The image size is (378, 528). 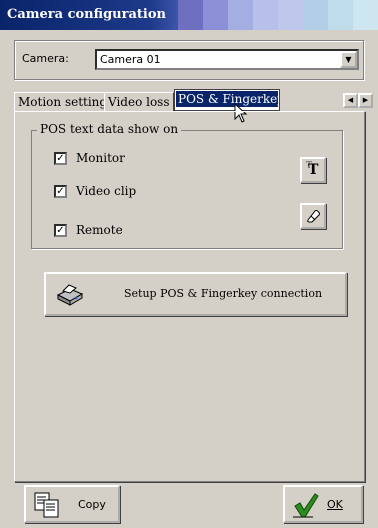 I want to click on tab-pos-fingerkey: POS & Fingerkey, so click(x=227, y=100).